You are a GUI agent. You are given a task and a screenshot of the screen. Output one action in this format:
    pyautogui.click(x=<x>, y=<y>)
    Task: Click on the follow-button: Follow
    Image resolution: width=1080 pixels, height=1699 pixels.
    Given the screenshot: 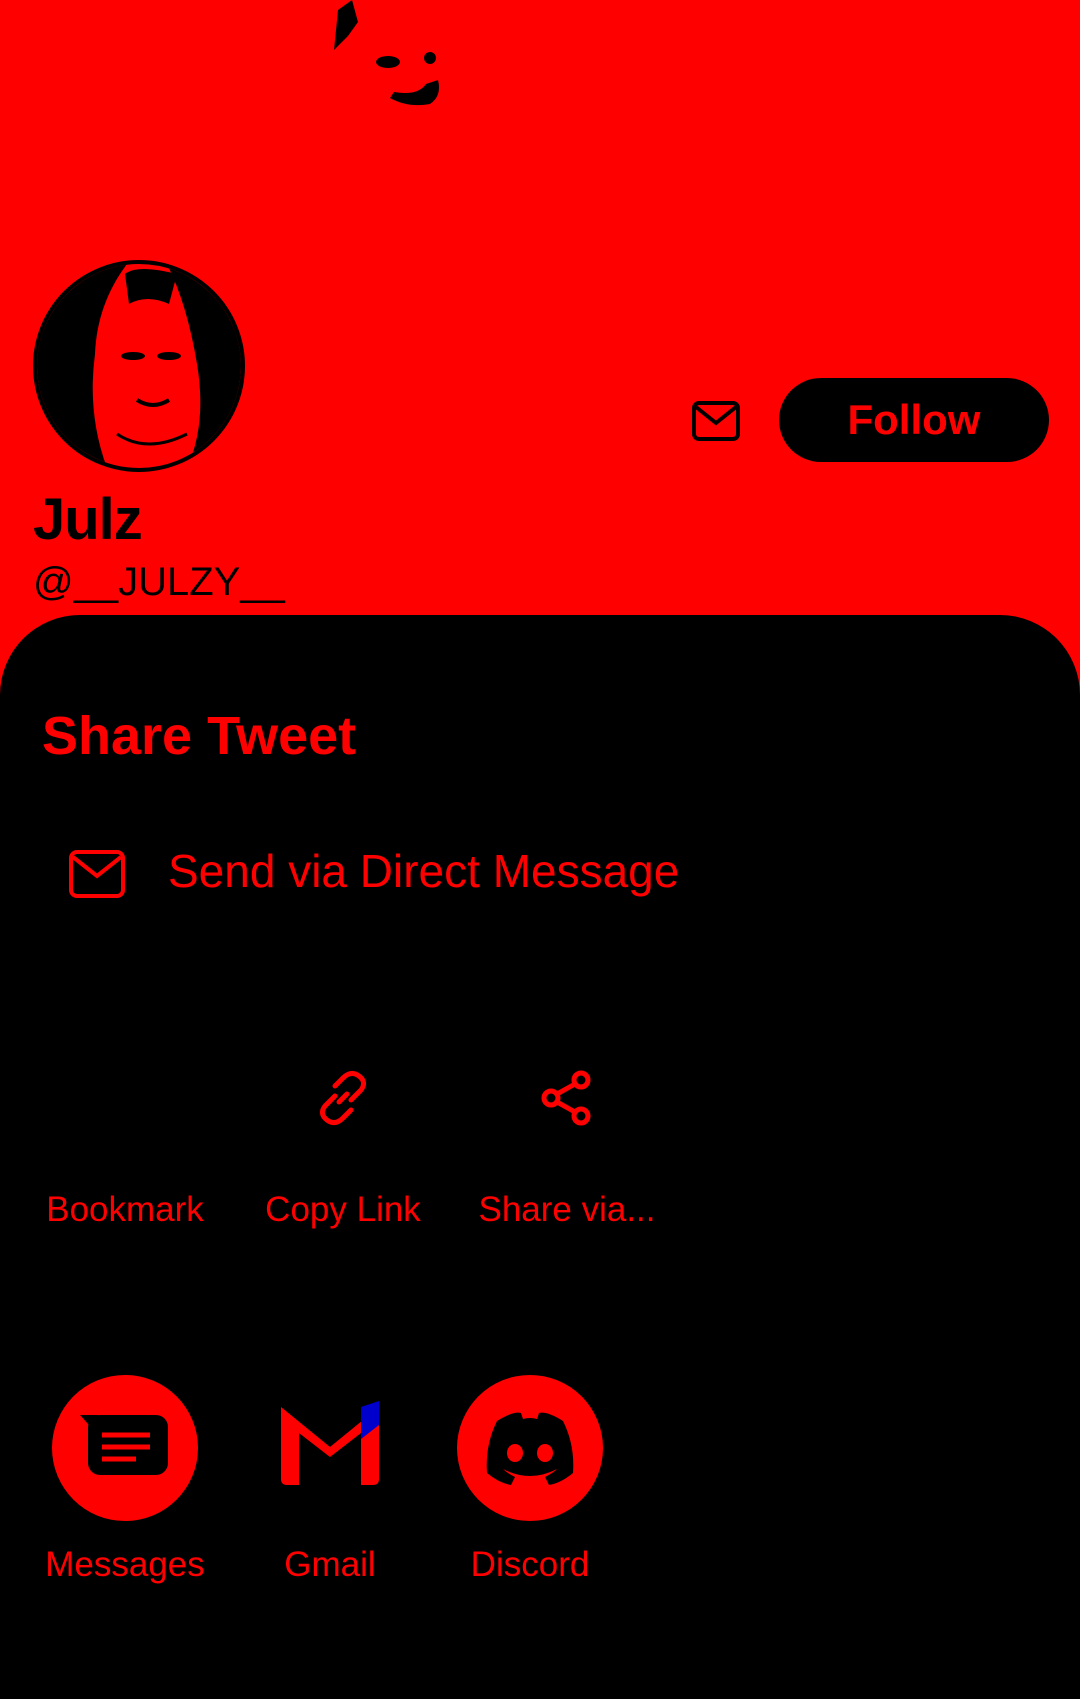 What is the action you would take?
    pyautogui.click(x=914, y=420)
    